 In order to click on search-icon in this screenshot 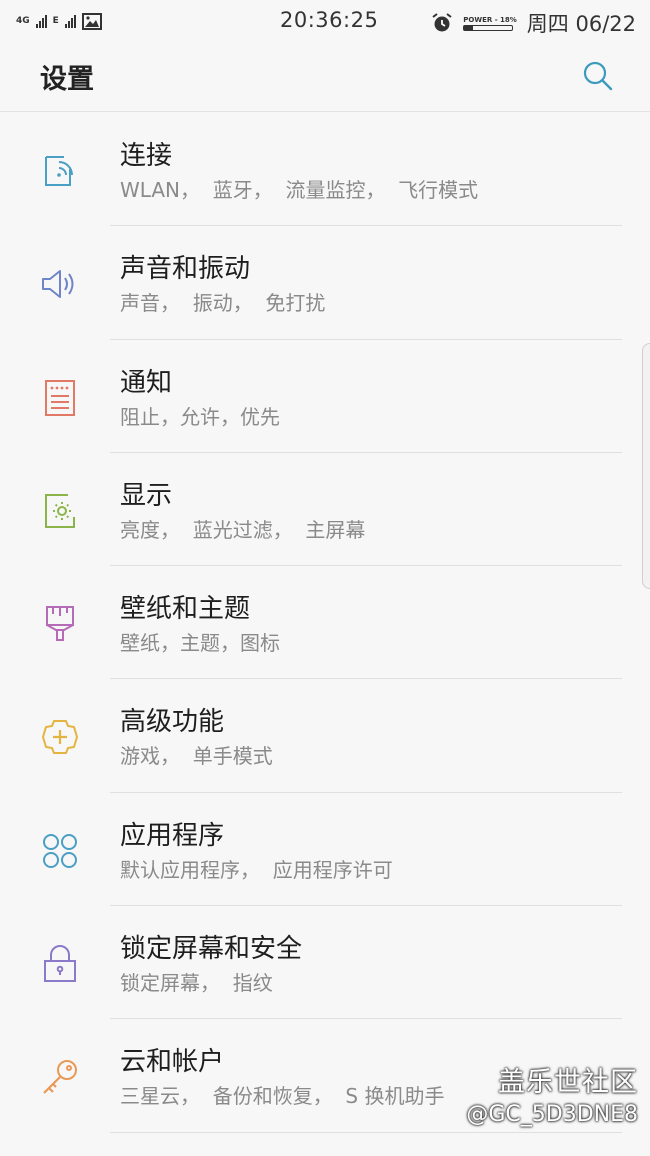, I will do `click(598, 76)`.